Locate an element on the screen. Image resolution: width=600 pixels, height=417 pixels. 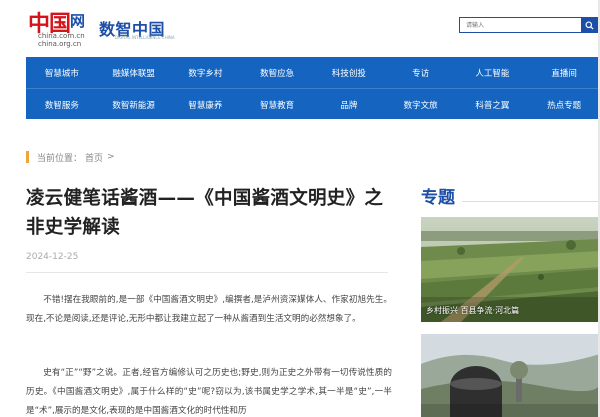
nav-item: 人工智能 is located at coordinates (493, 72).